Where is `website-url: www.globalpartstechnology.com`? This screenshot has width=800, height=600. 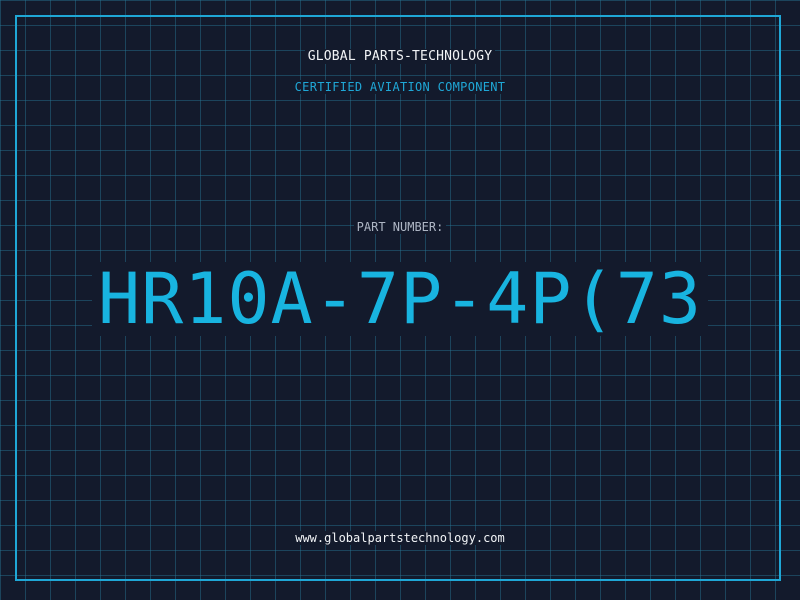 website-url: www.globalpartstechnology.com is located at coordinates (400, 538).